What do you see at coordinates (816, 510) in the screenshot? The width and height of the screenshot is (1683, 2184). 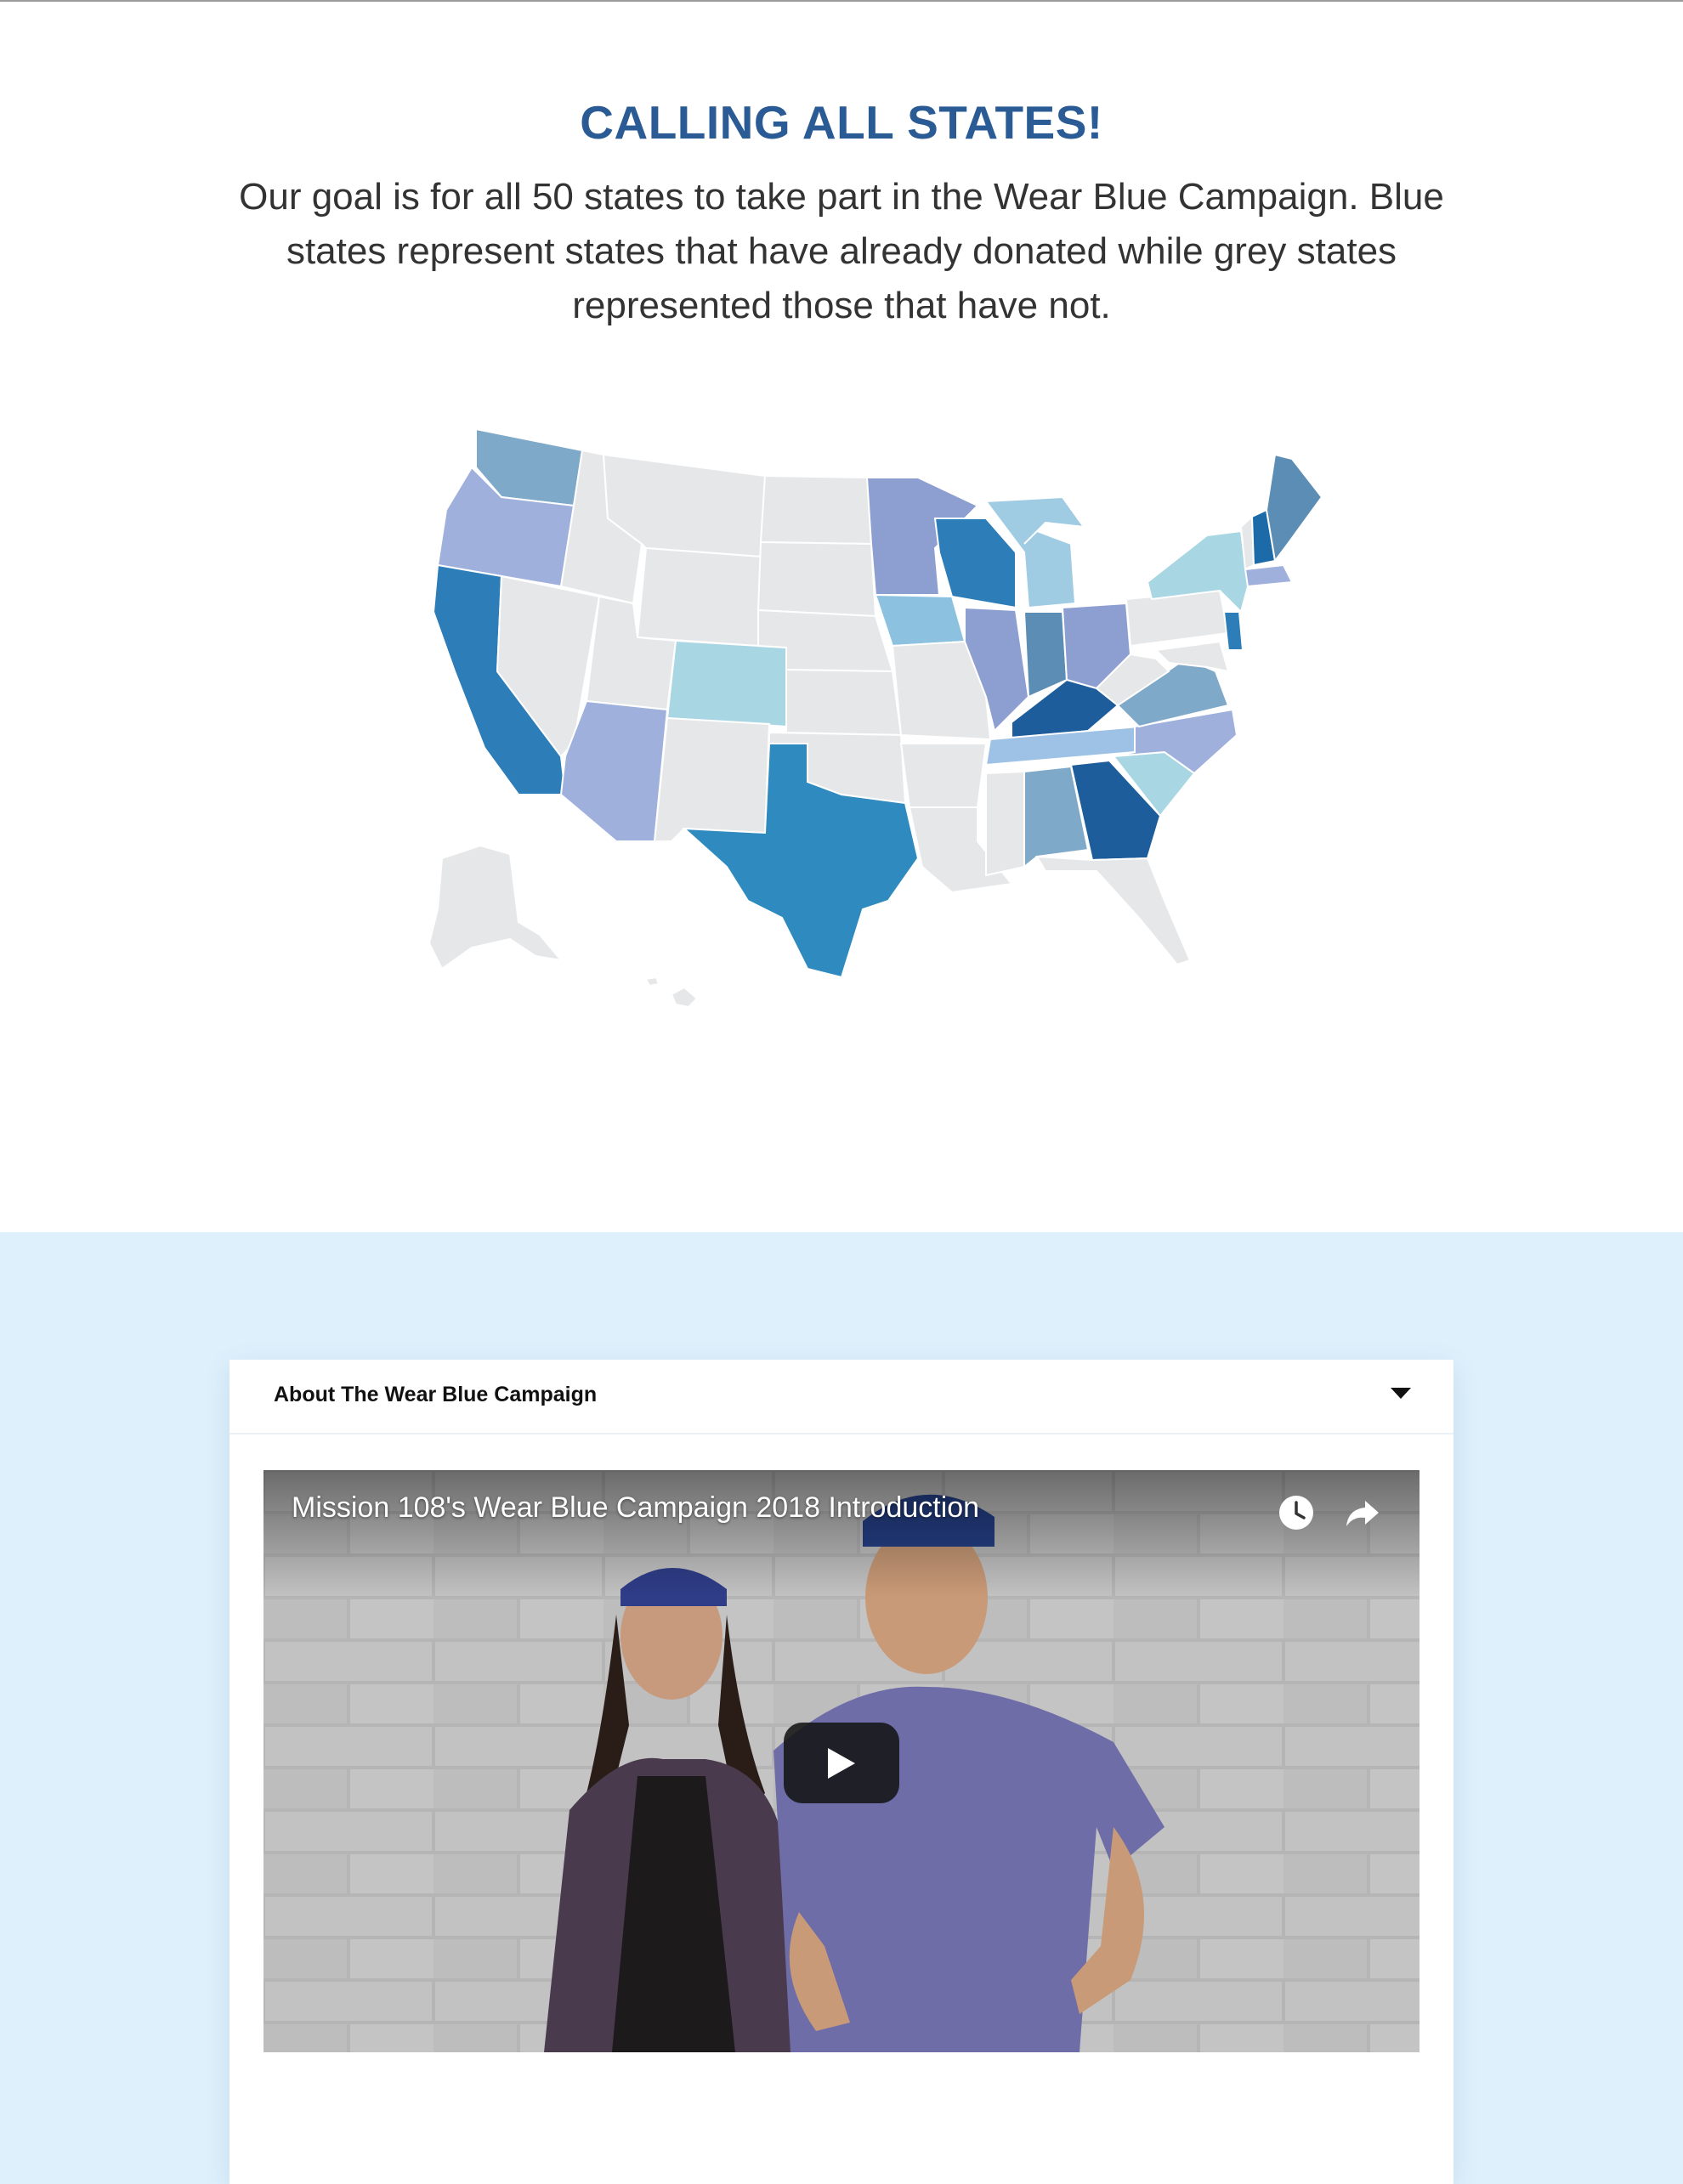 I see `state-north-dakota` at bounding box center [816, 510].